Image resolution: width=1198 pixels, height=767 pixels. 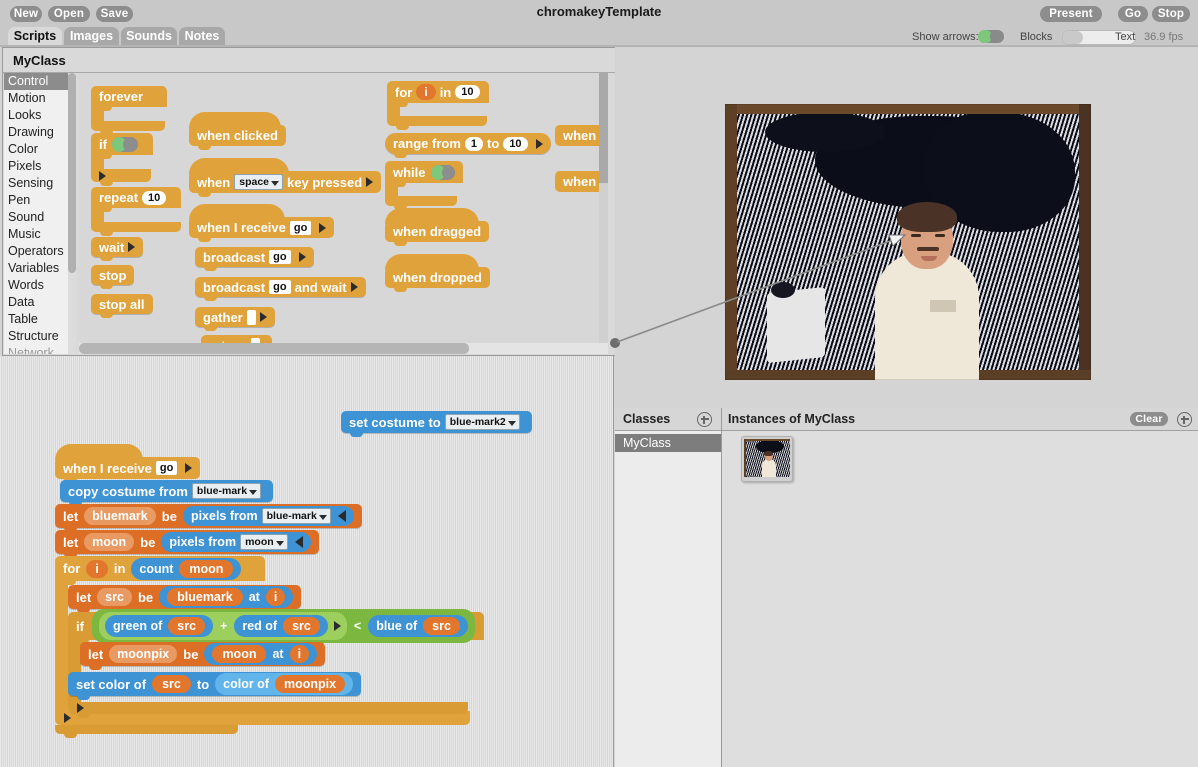 What do you see at coordinates (149, 36) in the screenshot?
I see `tab-sounds: Sounds` at bounding box center [149, 36].